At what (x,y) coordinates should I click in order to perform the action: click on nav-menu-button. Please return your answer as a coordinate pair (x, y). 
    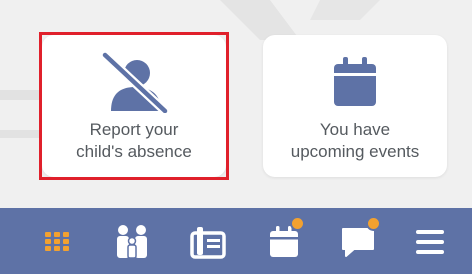
    Looking at the image, I should click on (430, 242).